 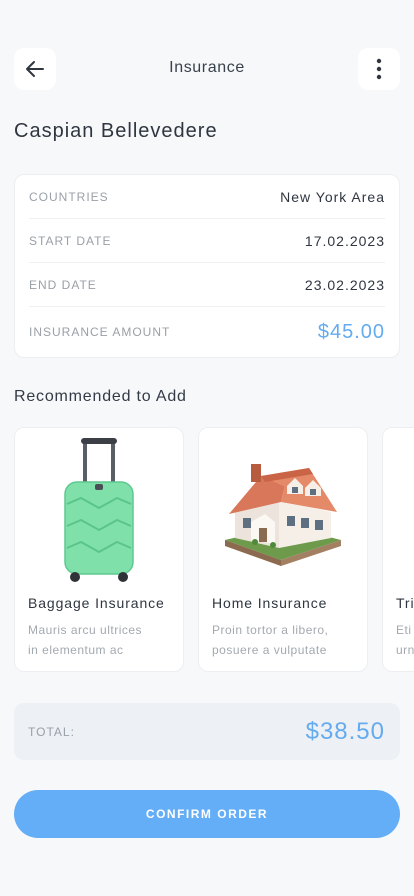 What do you see at coordinates (100, 396) in the screenshot?
I see `recommended-section-title: Recommended to Add` at bounding box center [100, 396].